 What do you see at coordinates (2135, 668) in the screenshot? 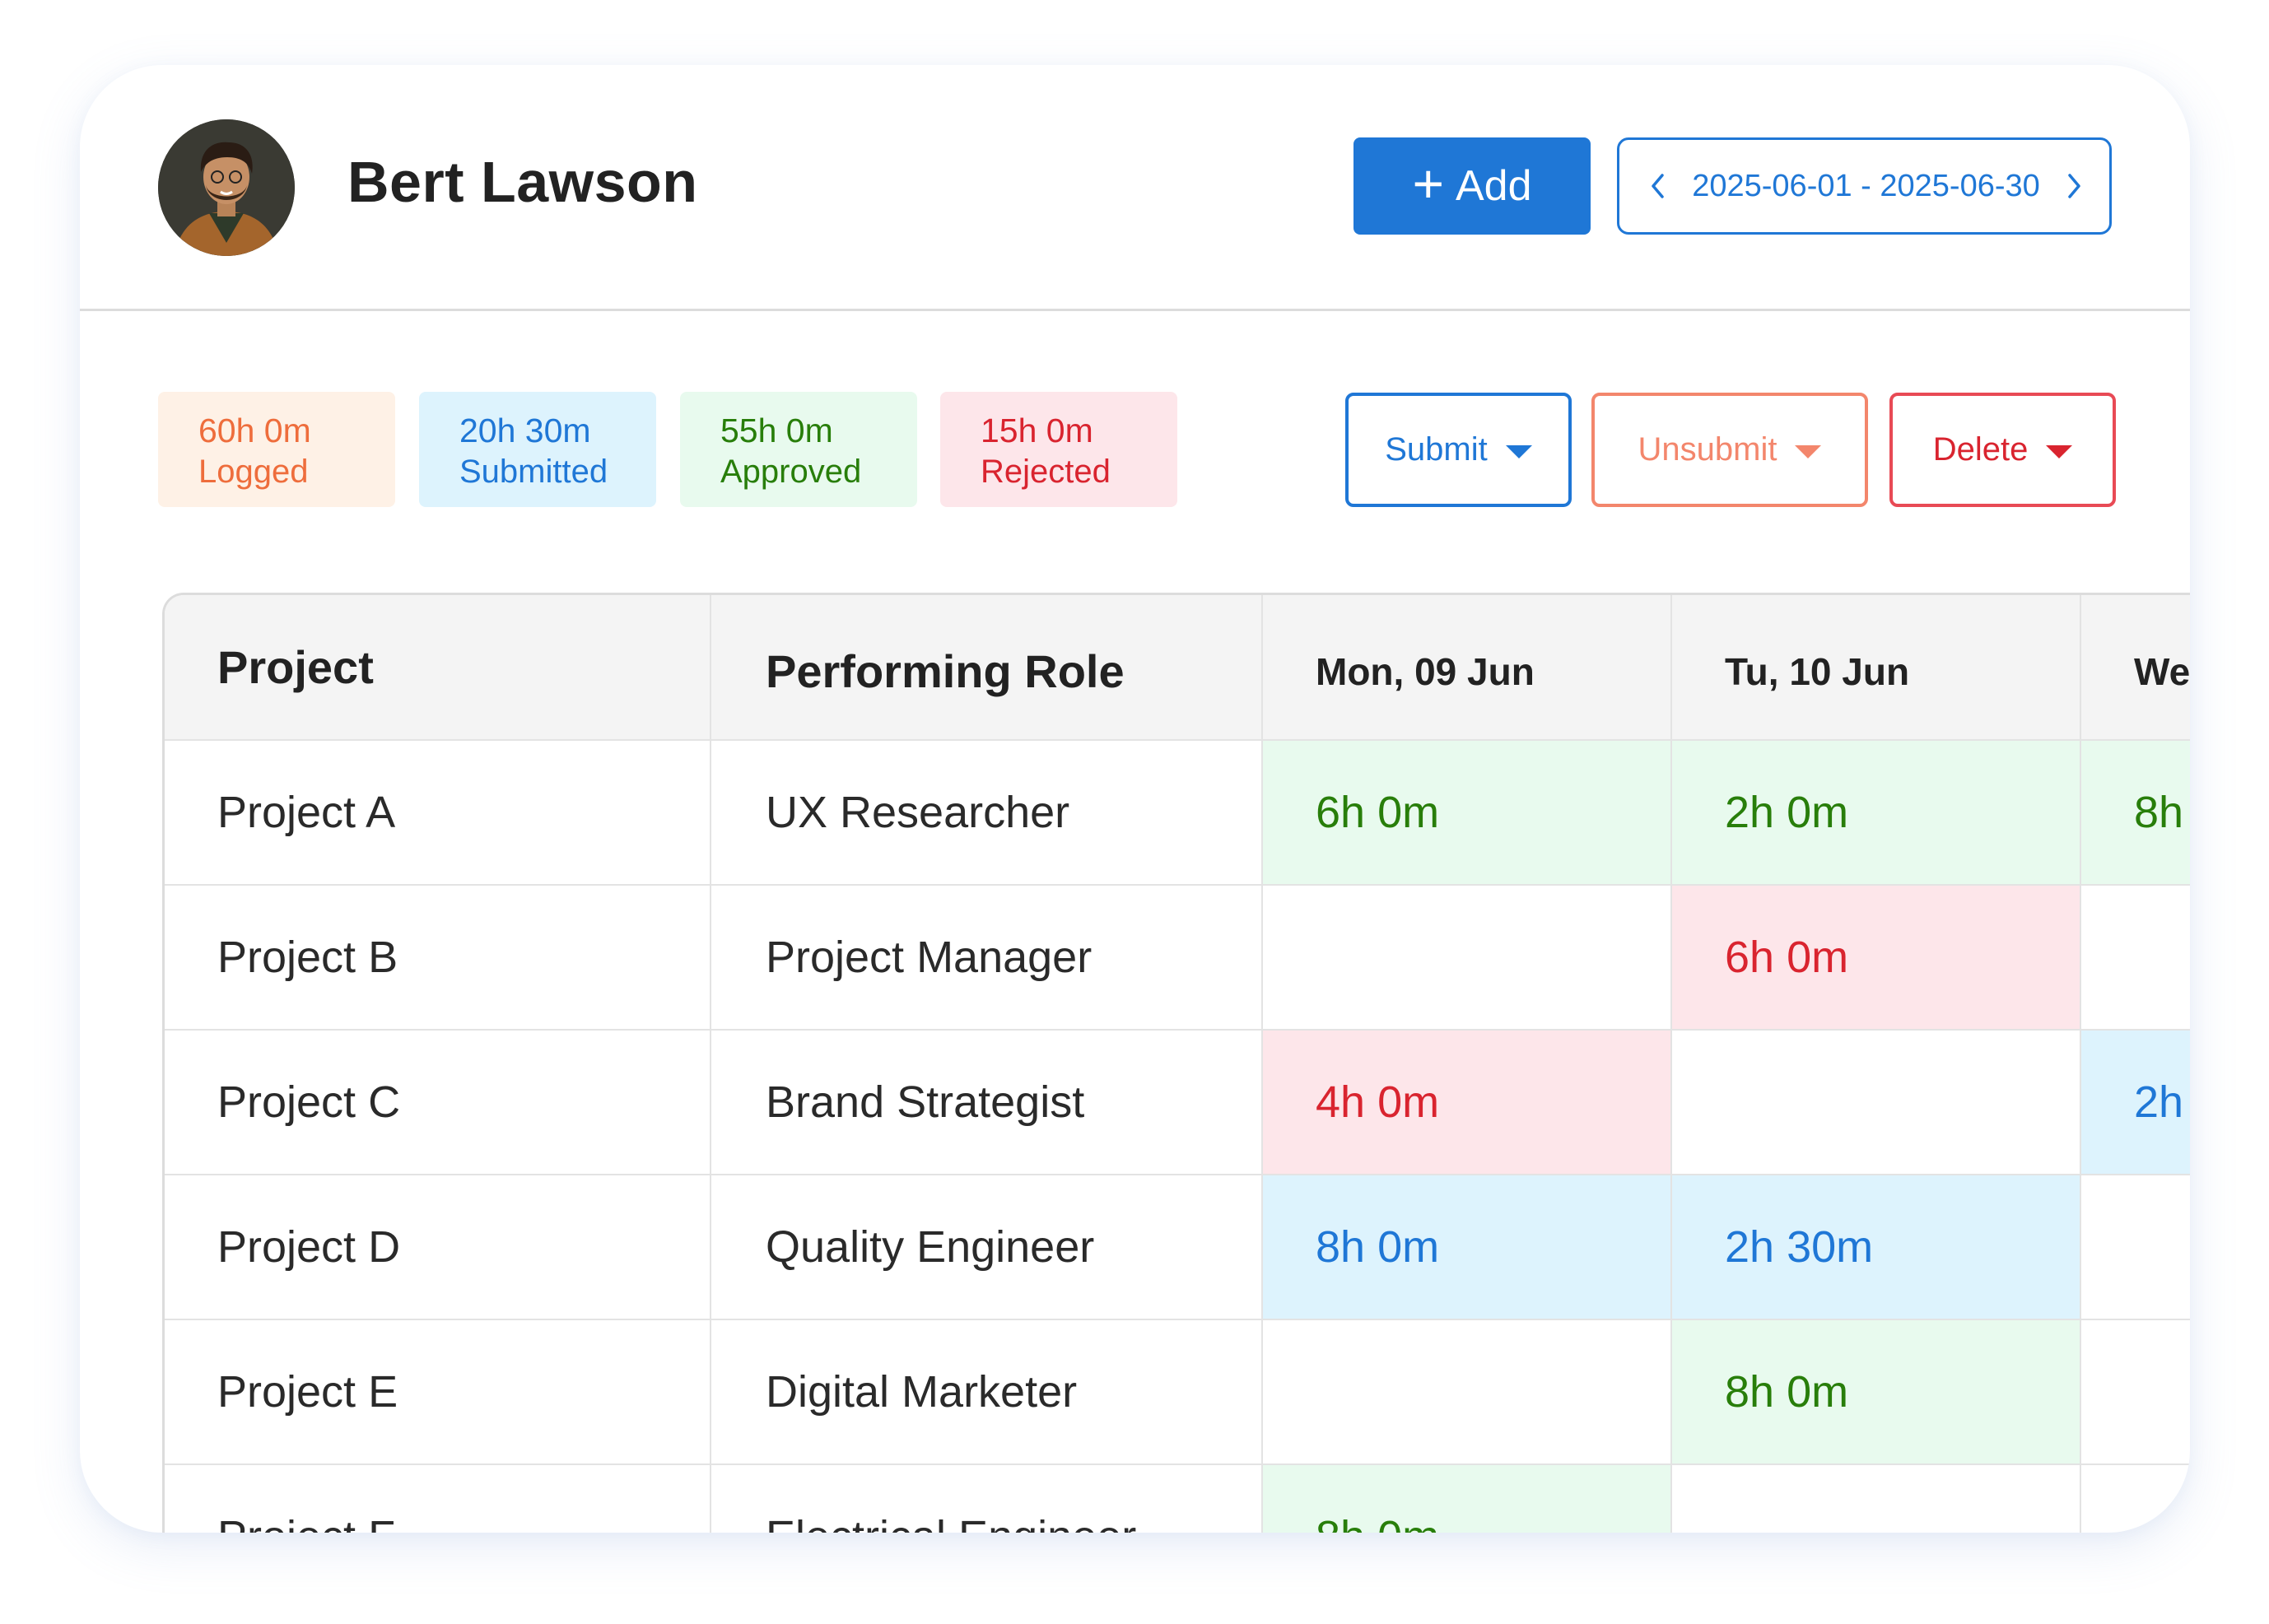
I see `column-header-day: We` at bounding box center [2135, 668].